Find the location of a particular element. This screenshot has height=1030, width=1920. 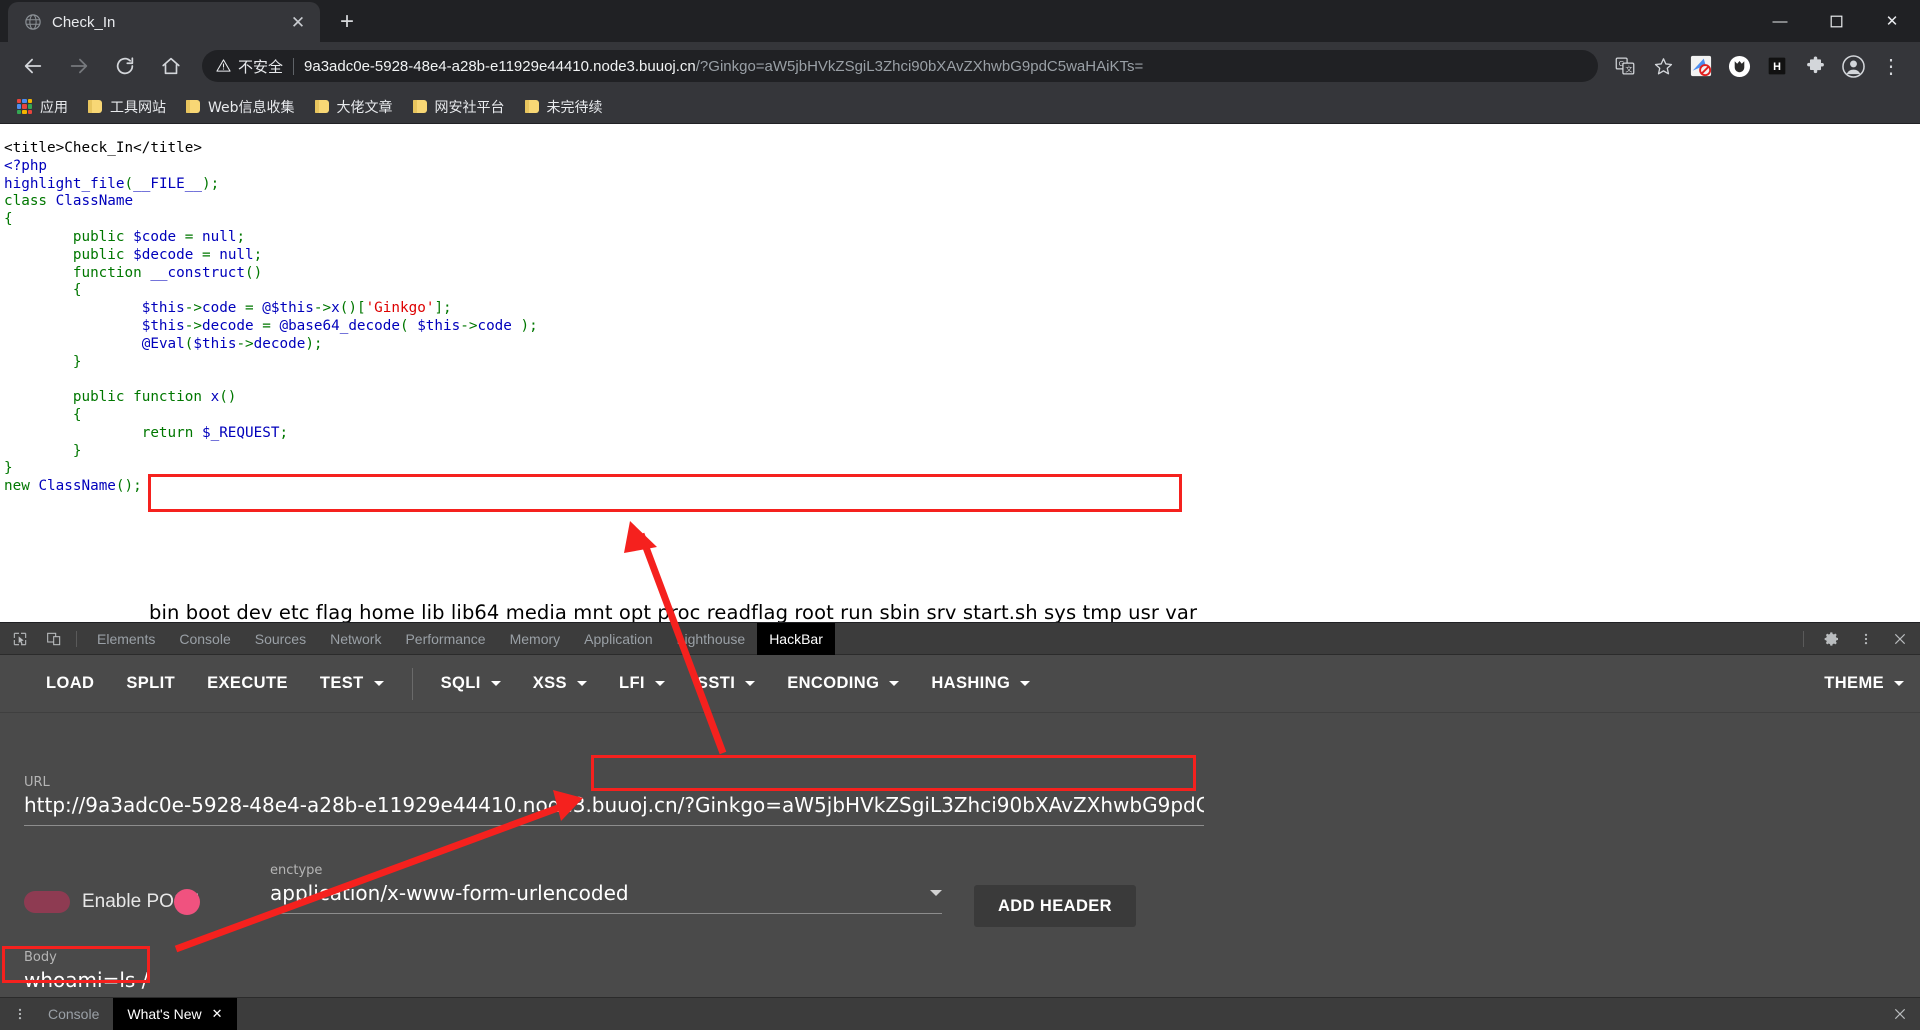

toggle-knob is located at coordinates (187, 902).